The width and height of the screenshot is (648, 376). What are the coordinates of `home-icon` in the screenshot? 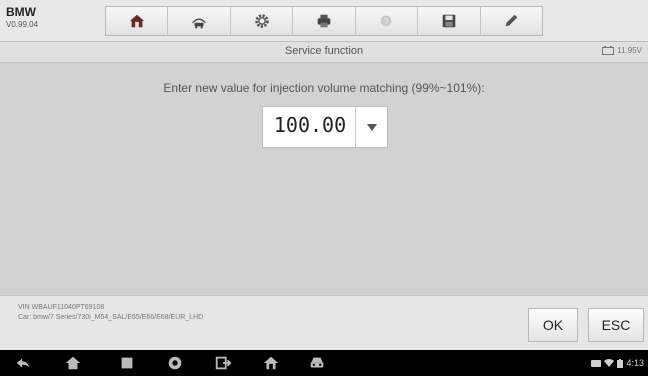 It's located at (136, 21).